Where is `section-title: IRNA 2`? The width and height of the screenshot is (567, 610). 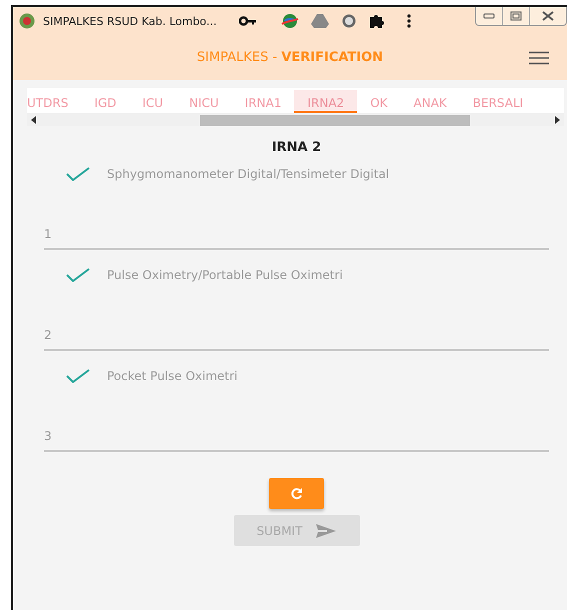 section-title: IRNA 2 is located at coordinates (296, 147).